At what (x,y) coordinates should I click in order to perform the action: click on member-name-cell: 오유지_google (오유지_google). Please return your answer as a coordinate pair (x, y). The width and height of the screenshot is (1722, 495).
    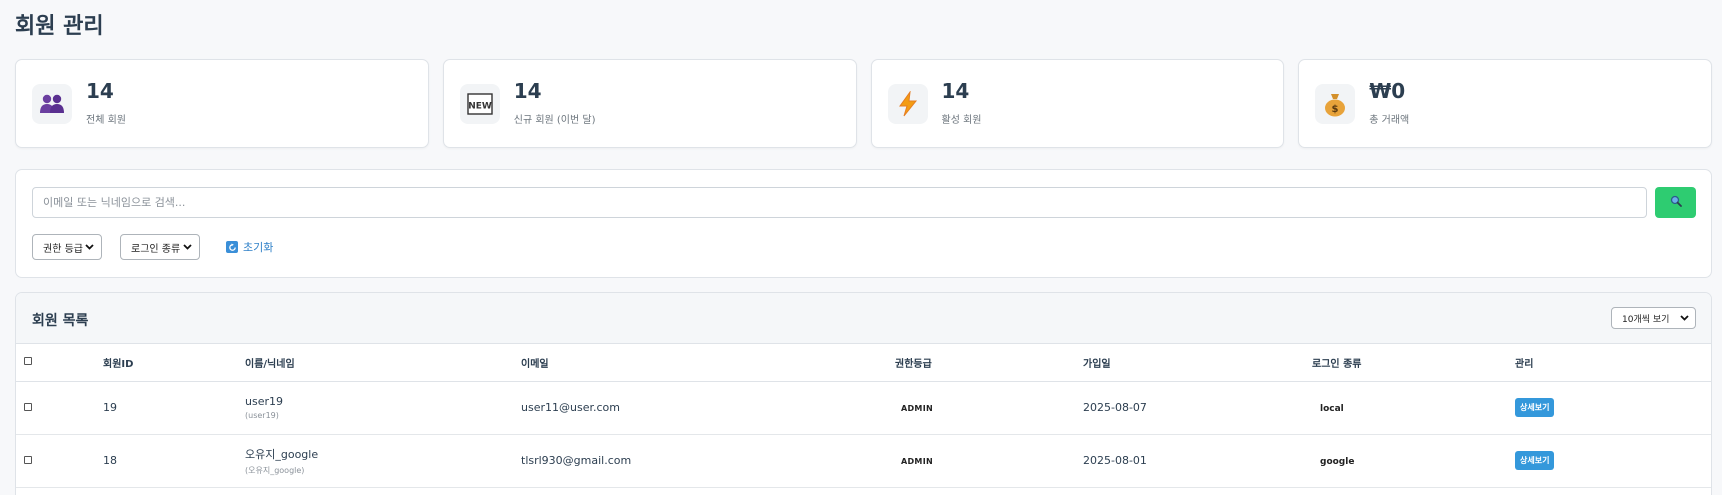
    Looking at the image, I should click on (383, 461).